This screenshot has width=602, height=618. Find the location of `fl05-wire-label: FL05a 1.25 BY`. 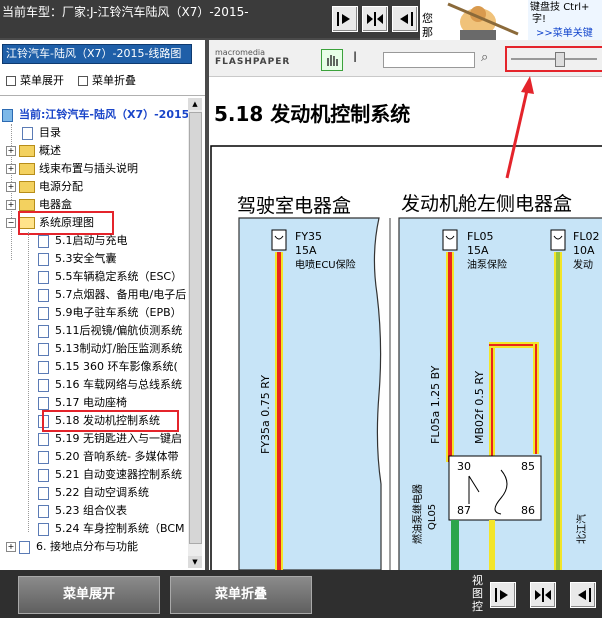

fl05-wire-label: FL05a 1.25 BY is located at coordinates (435, 404).